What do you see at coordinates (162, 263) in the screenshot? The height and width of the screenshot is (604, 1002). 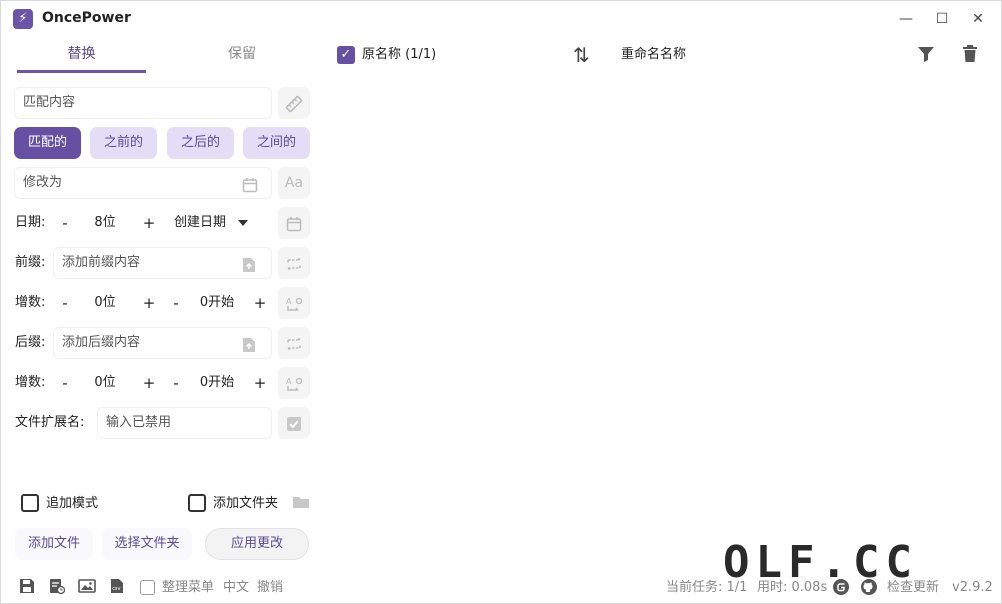 I see `prefix-input: 添加前缀内容` at bounding box center [162, 263].